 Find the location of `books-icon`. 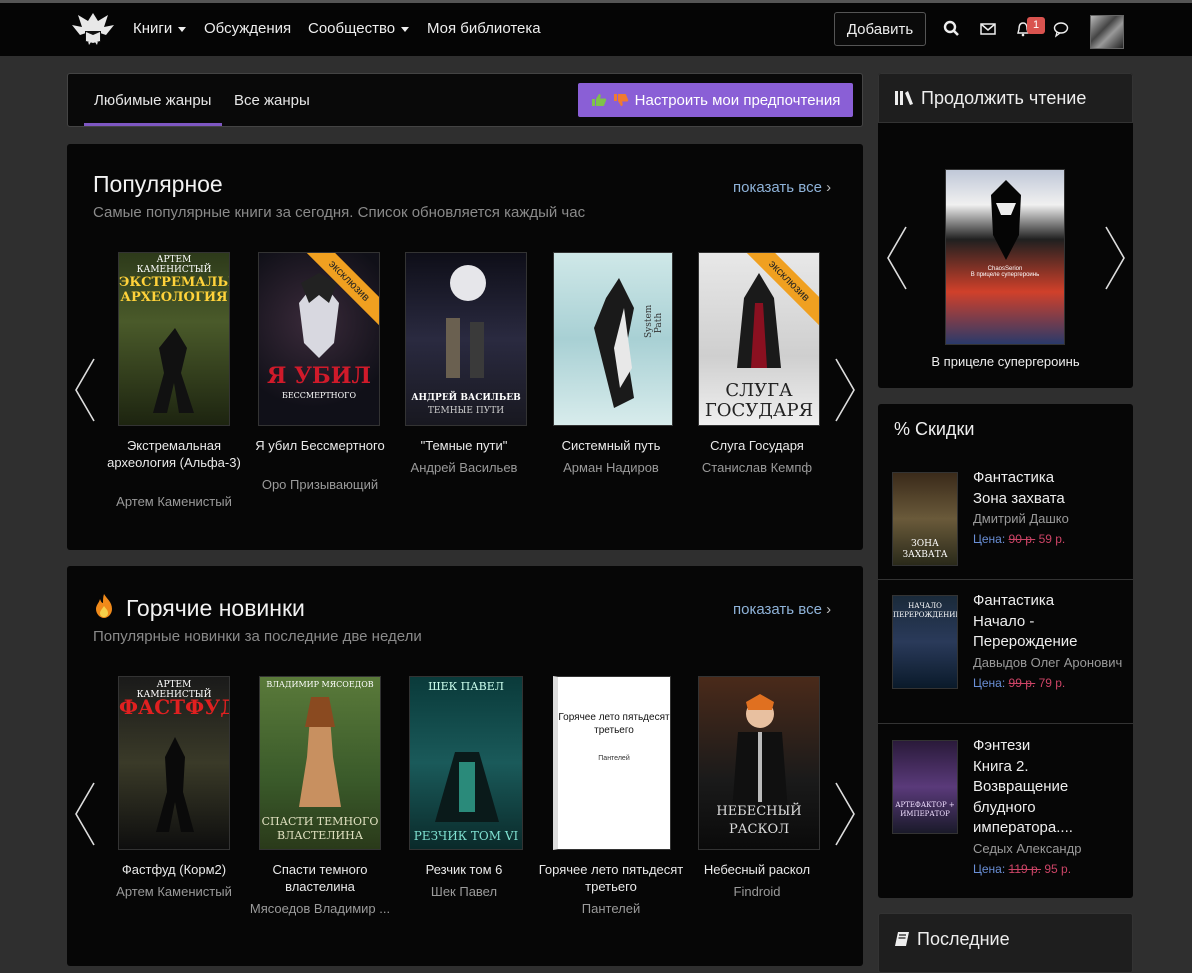

books-icon is located at coordinates (904, 98).